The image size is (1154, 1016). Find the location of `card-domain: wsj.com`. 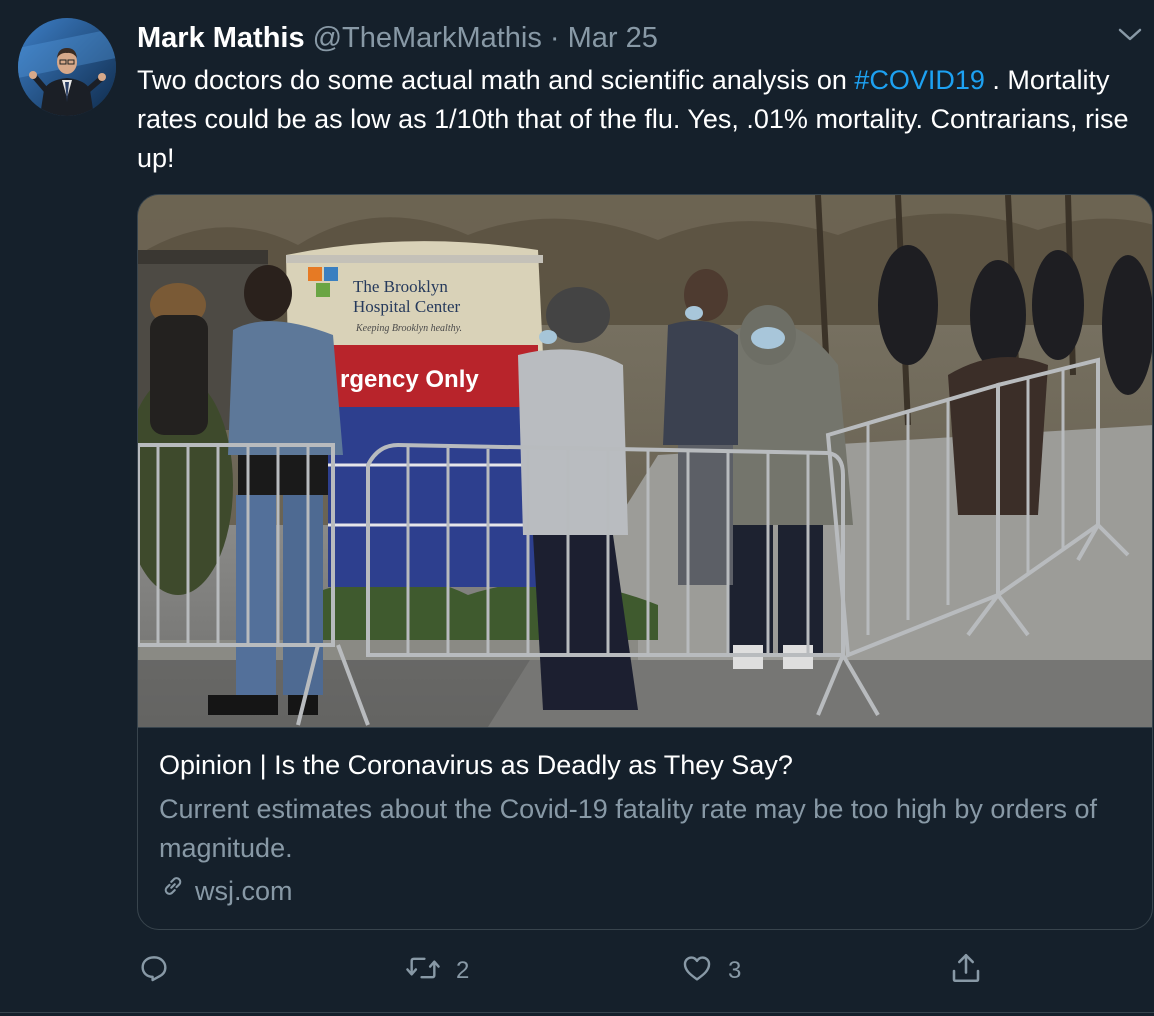

card-domain: wsj.com is located at coordinates (226, 890).